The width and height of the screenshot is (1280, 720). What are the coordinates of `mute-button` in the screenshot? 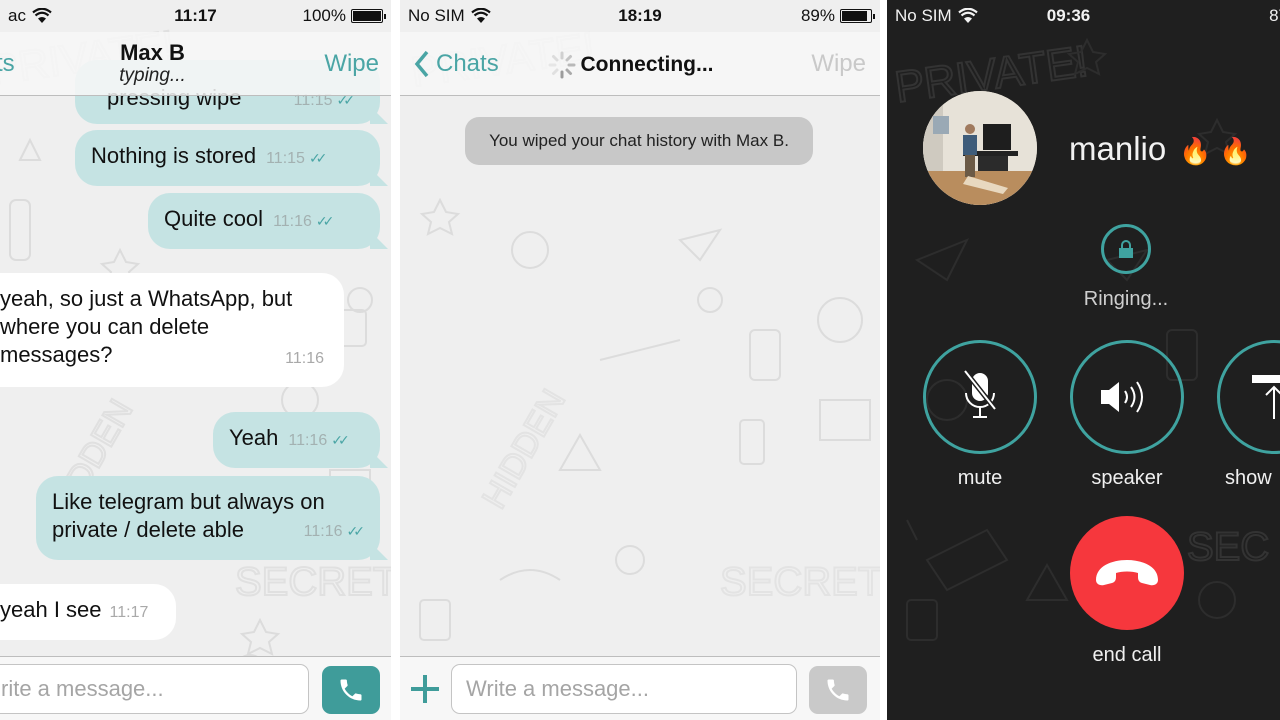 It's located at (980, 397).